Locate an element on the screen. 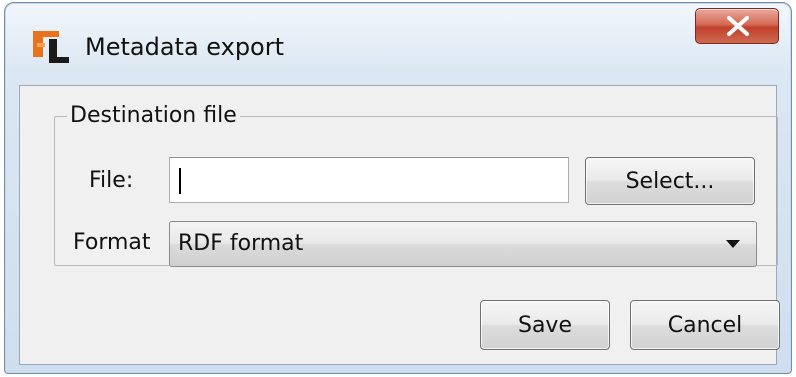 Image resolution: width=796 pixels, height=377 pixels. window-title: Metadata export is located at coordinates (185, 47).